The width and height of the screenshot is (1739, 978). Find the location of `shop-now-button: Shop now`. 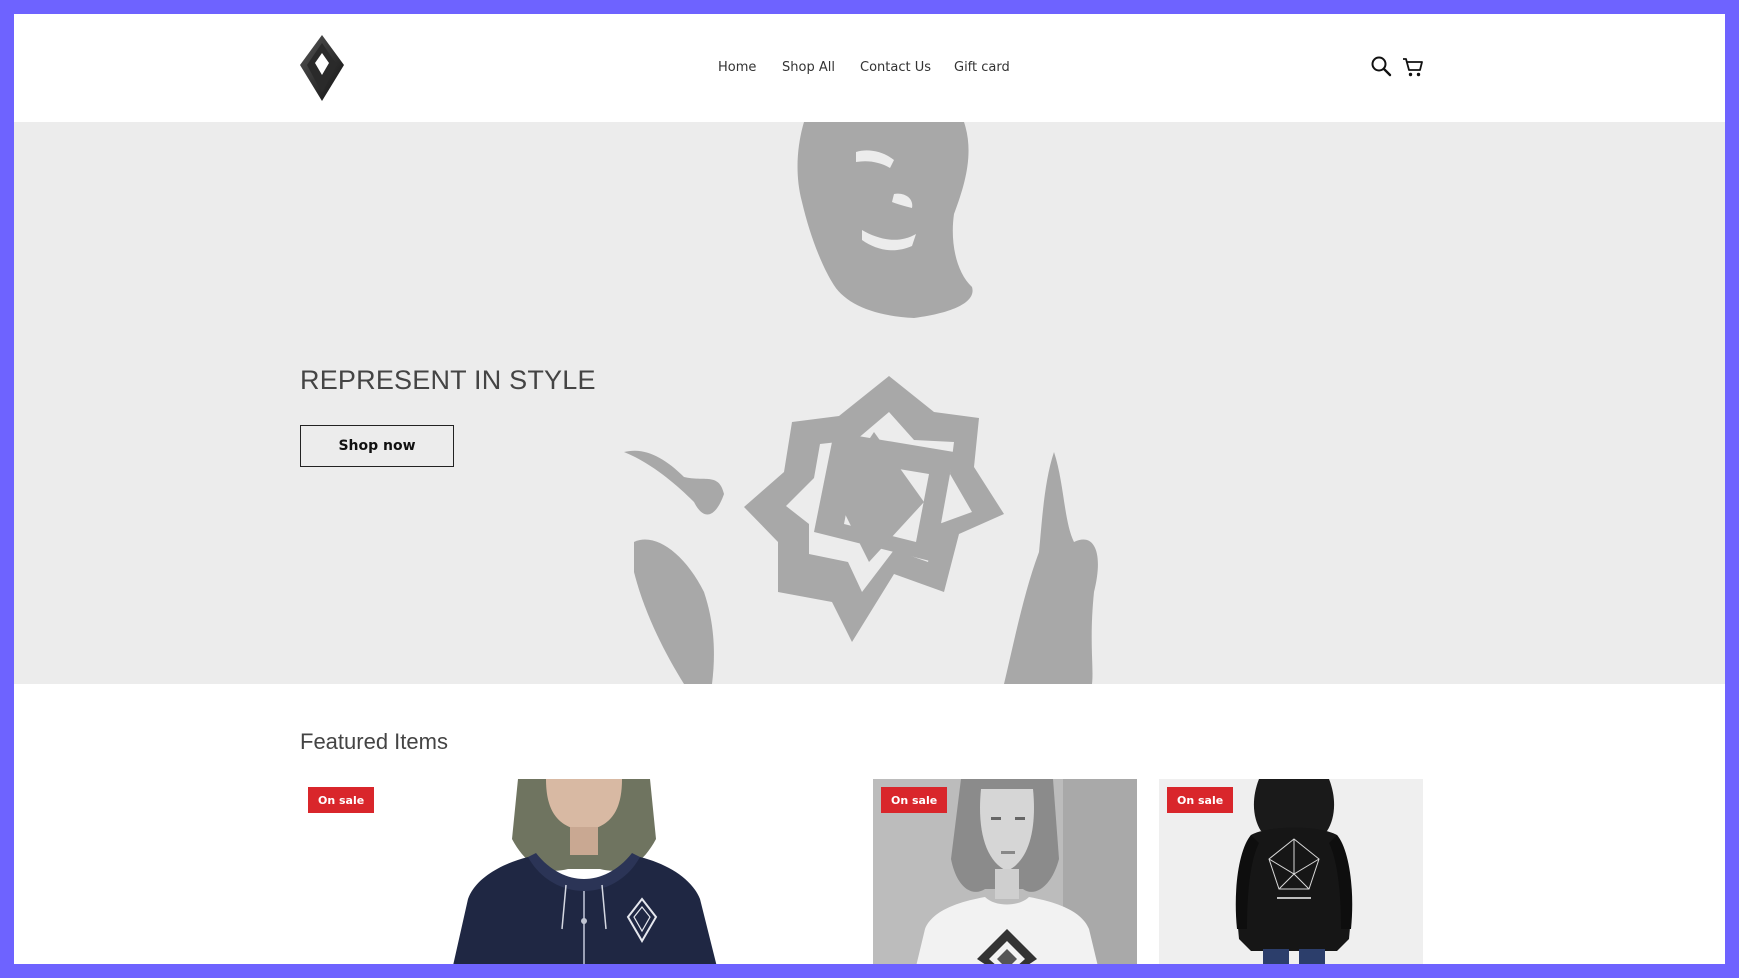

shop-now-button: Shop now is located at coordinates (377, 446).